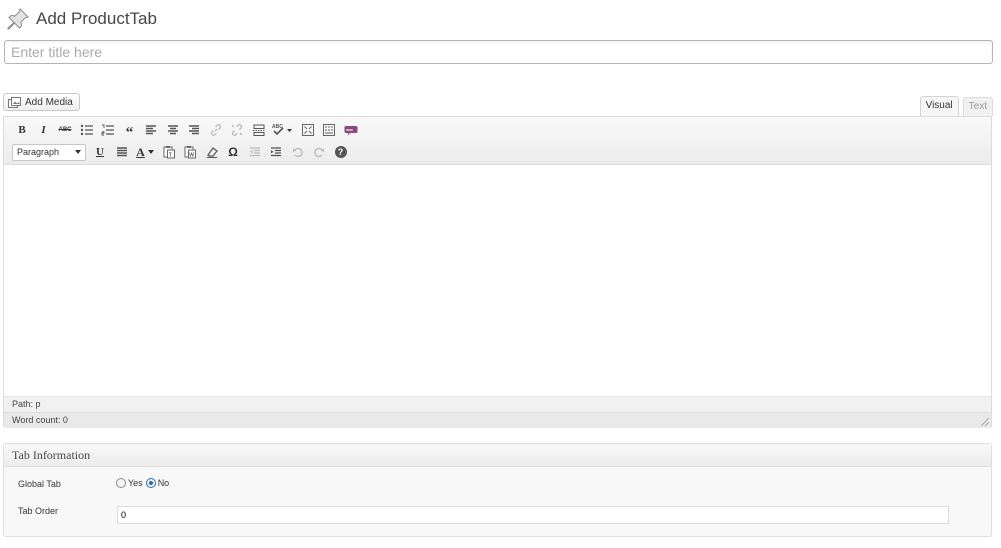 Image resolution: width=1001 pixels, height=548 pixels. Describe the element at coordinates (977, 106) in the screenshot. I see `tab-text: Text` at that location.